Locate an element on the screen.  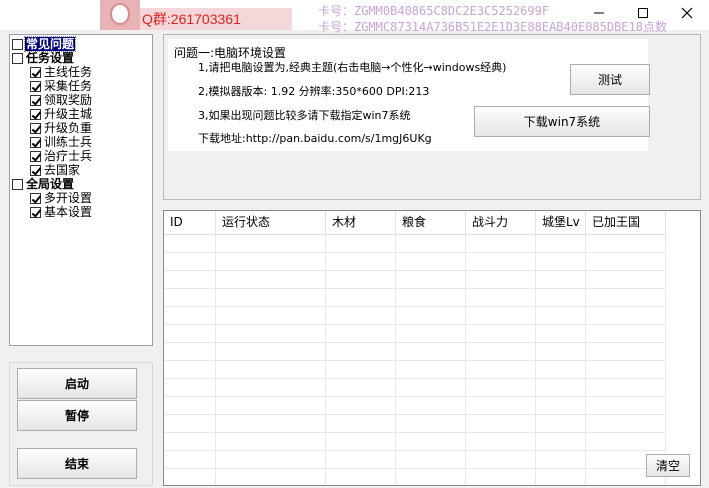
tree-item-multi-open: 多开设置 is located at coordinates (61, 198).